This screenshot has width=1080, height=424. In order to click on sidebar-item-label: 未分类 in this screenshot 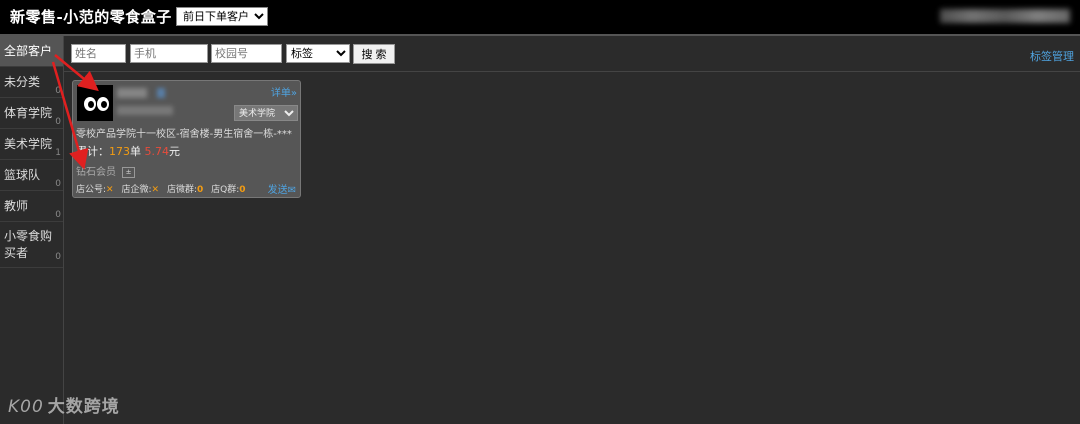, I will do `click(22, 82)`.